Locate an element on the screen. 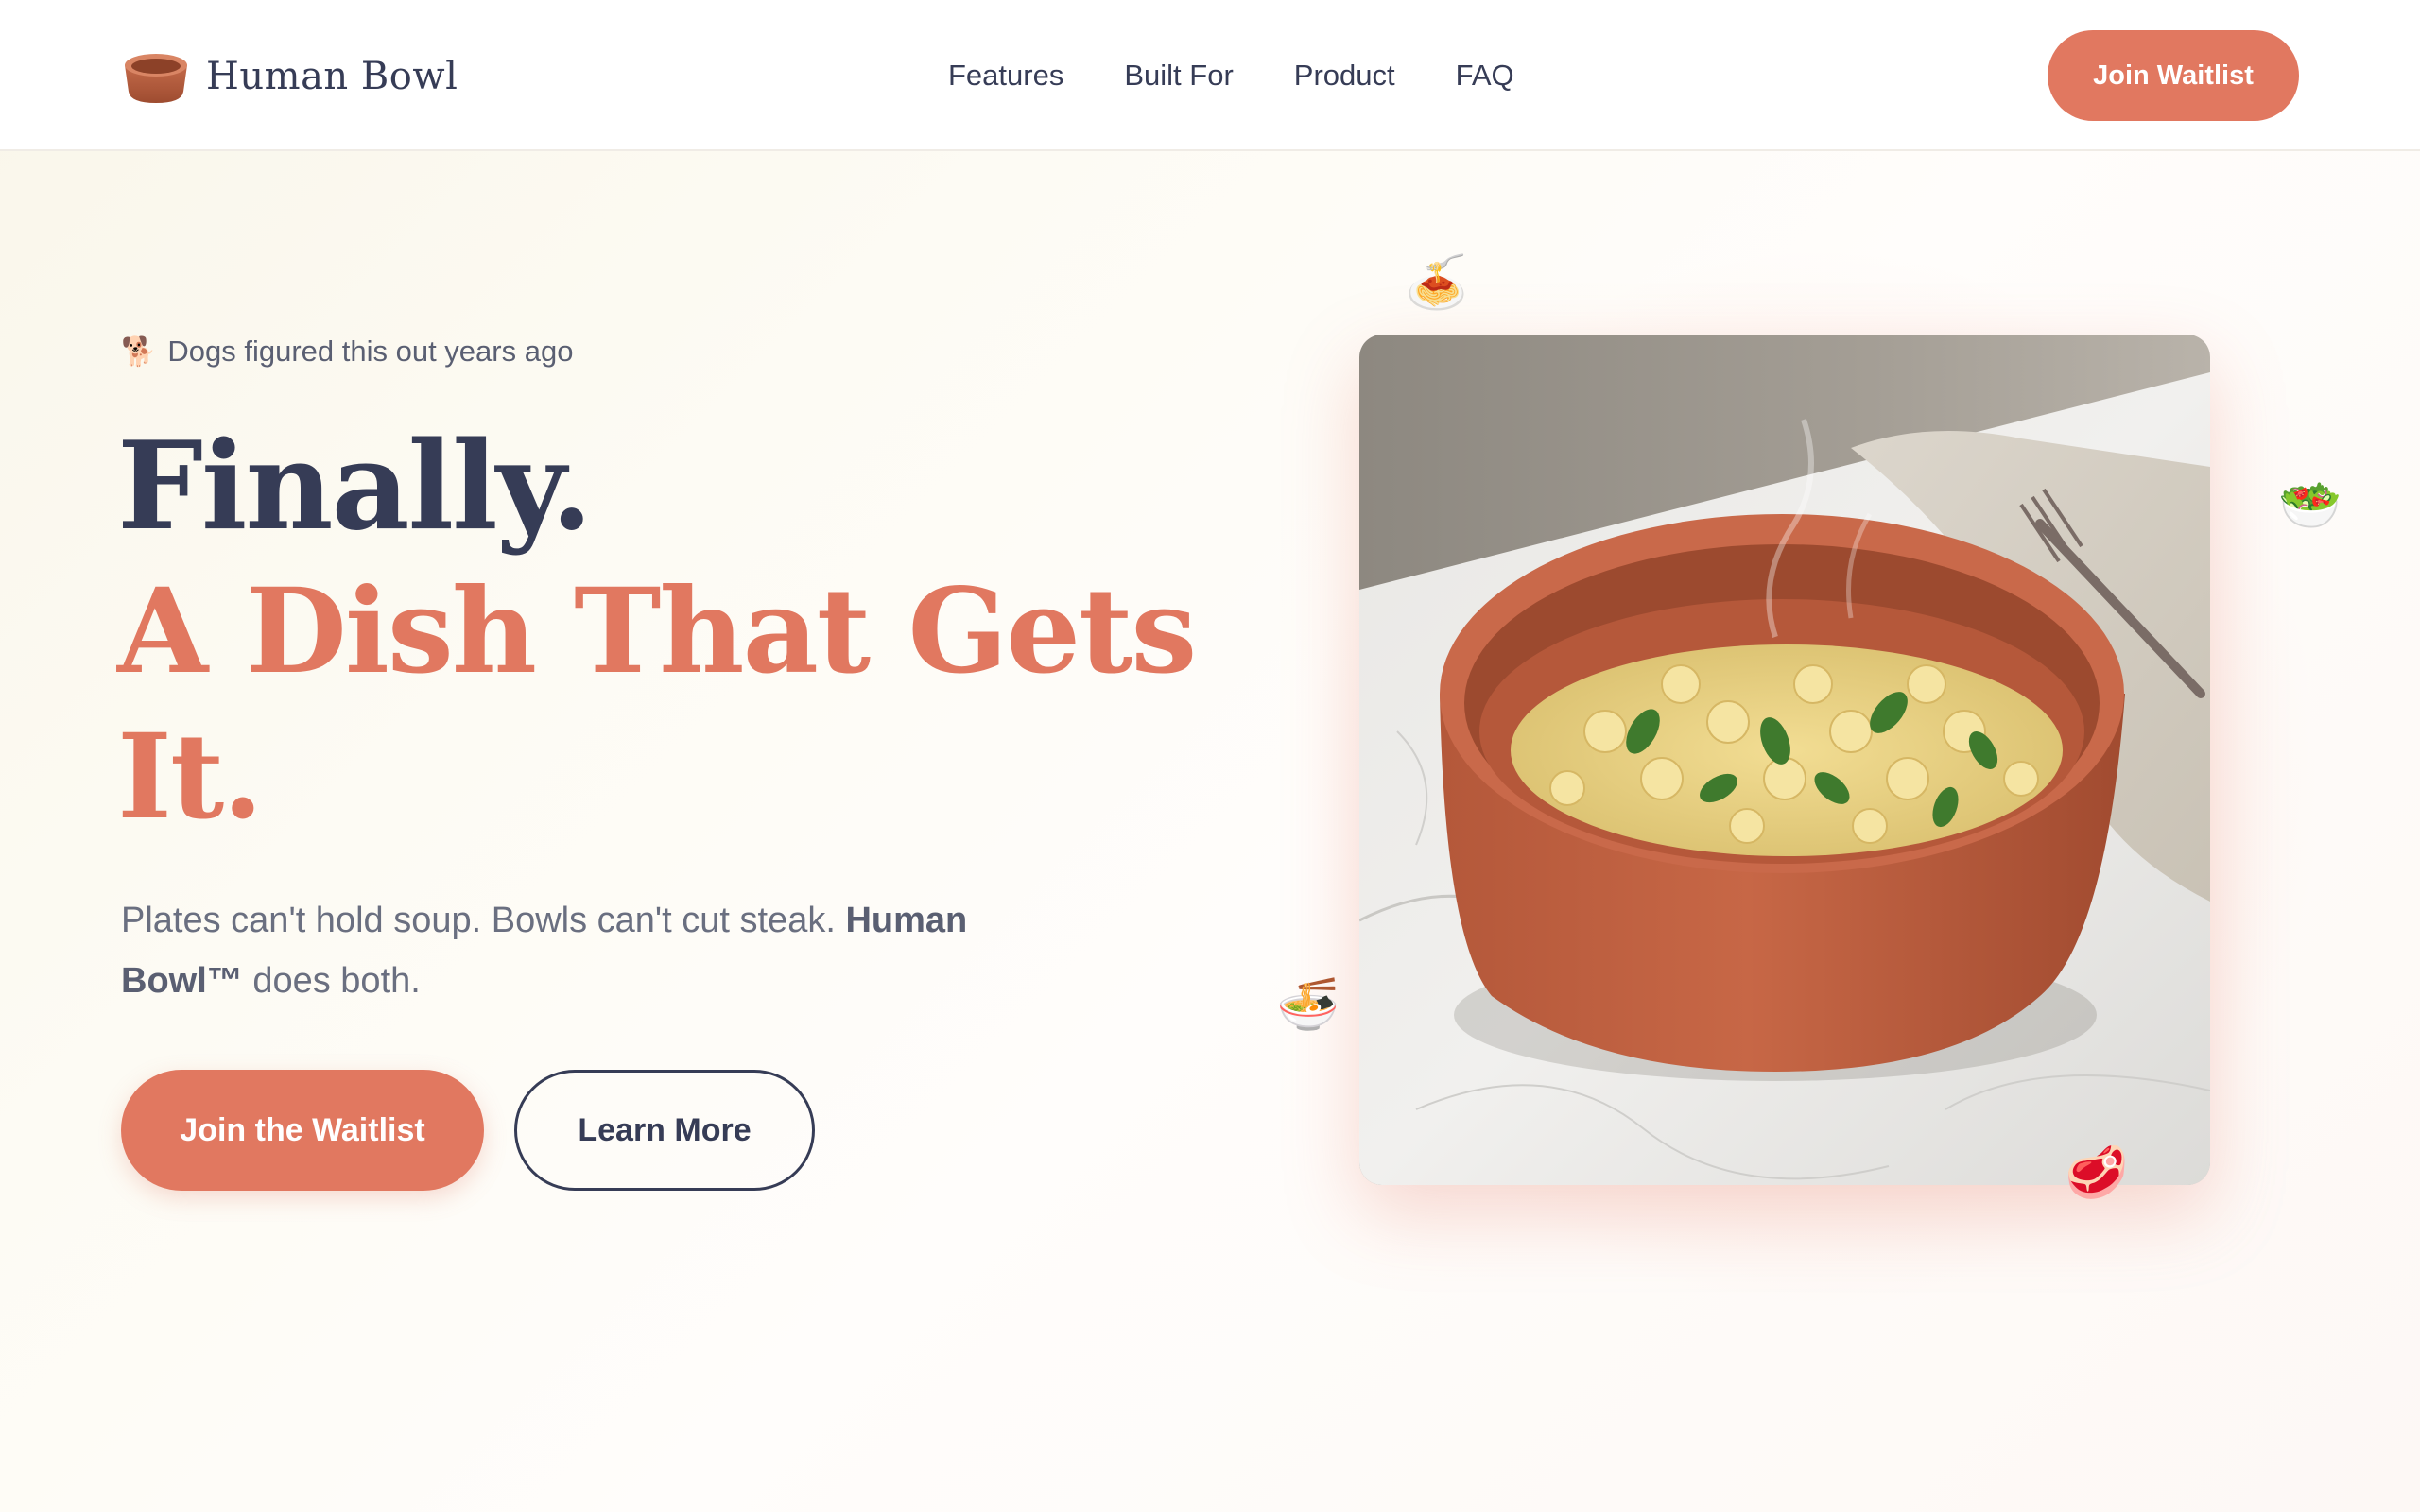 The width and height of the screenshot is (2420, 1512). salad-icon: 🥗 is located at coordinates (2310, 505).